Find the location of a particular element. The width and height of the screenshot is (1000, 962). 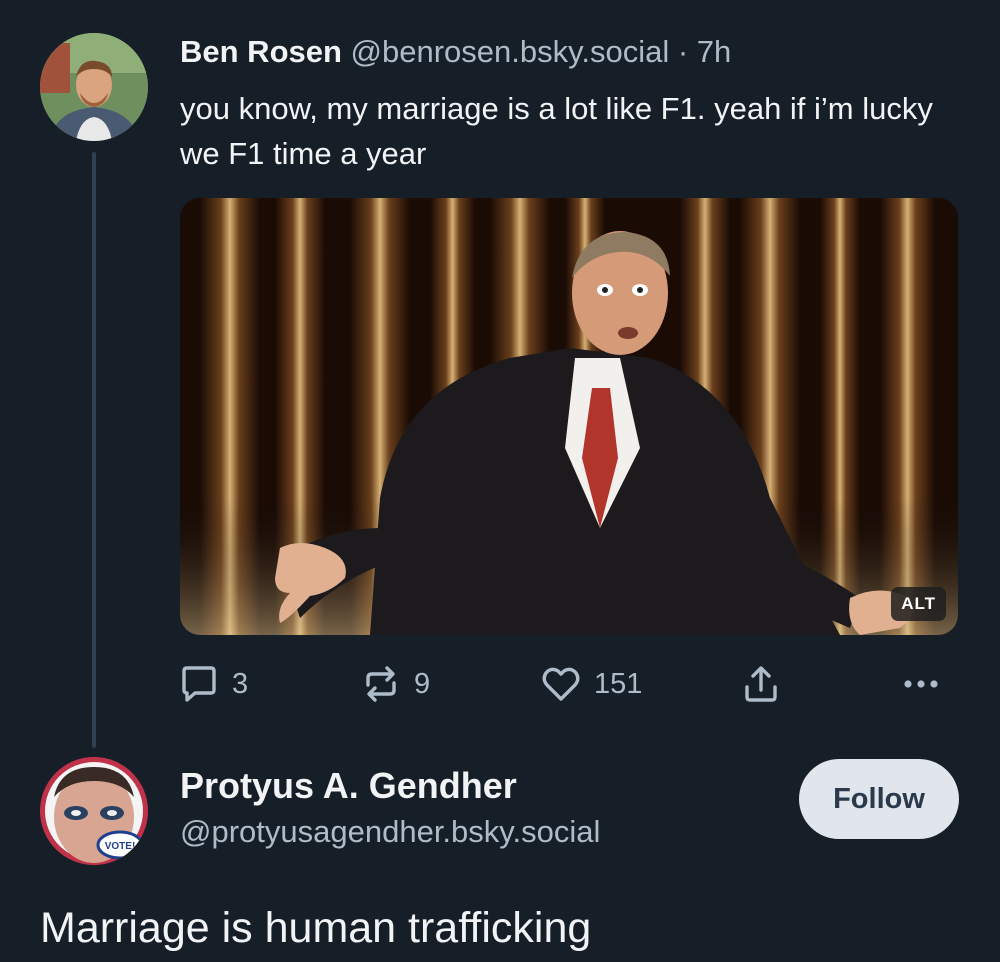

share-button is located at coordinates (761, 684).